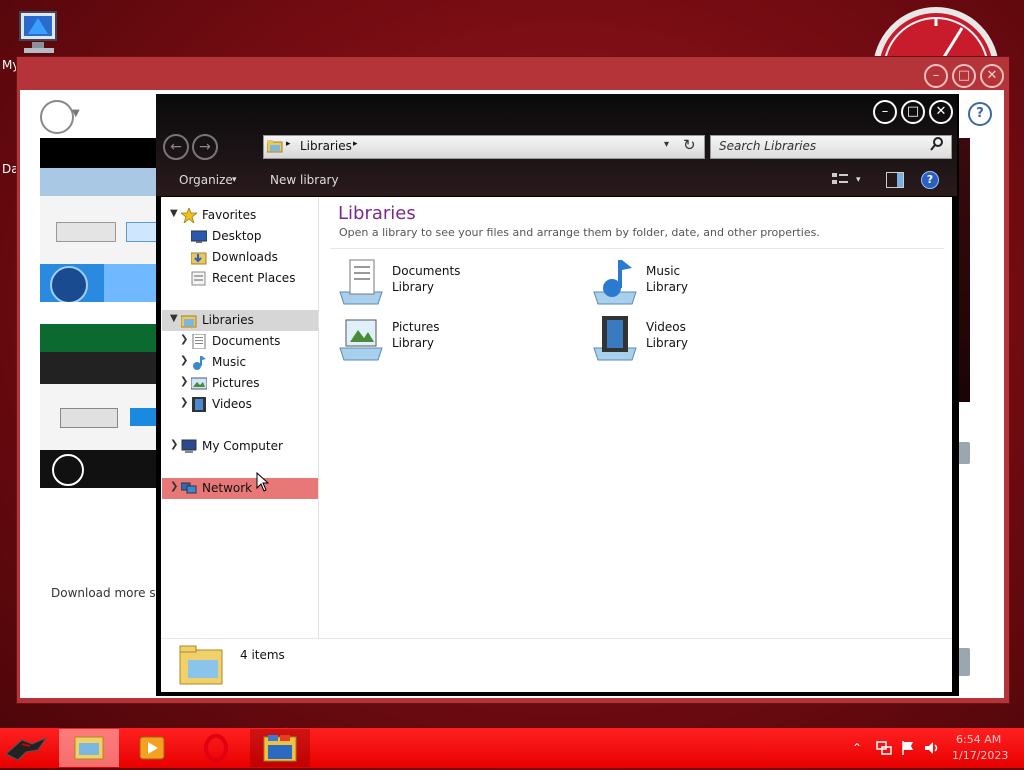 This screenshot has height=770, width=1024. I want to click on nav-my-computer: ❯ My Computer, so click(240, 446).